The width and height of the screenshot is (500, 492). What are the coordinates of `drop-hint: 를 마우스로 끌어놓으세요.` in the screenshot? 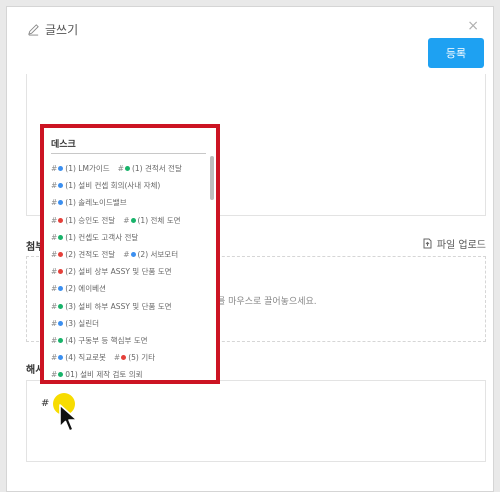 It's located at (267, 302).